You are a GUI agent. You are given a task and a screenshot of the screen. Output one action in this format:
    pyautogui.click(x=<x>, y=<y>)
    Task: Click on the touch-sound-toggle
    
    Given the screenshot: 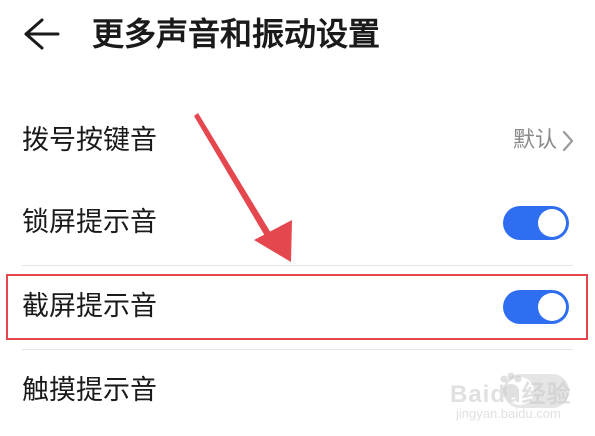 What is the action you would take?
    pyautogui.click(x=536, y=391)
    